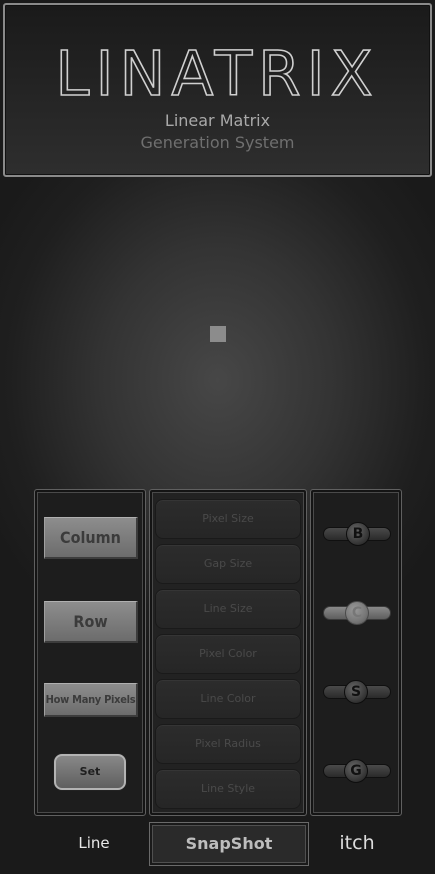 The image size is (435, 874). I want to click on linatrix-logo: LINATRIX, so click(216, 72).